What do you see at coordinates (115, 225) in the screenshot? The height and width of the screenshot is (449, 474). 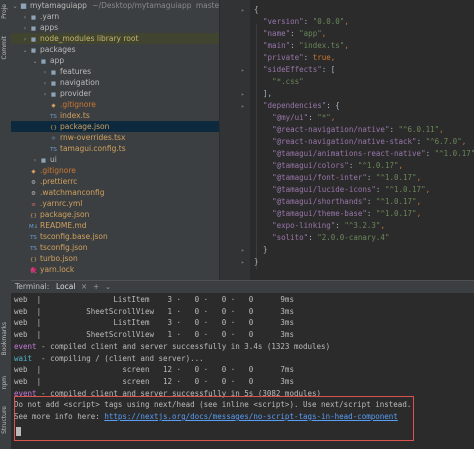 I see `tree-item: M↓ README.md` at bounding box center [115, 225].